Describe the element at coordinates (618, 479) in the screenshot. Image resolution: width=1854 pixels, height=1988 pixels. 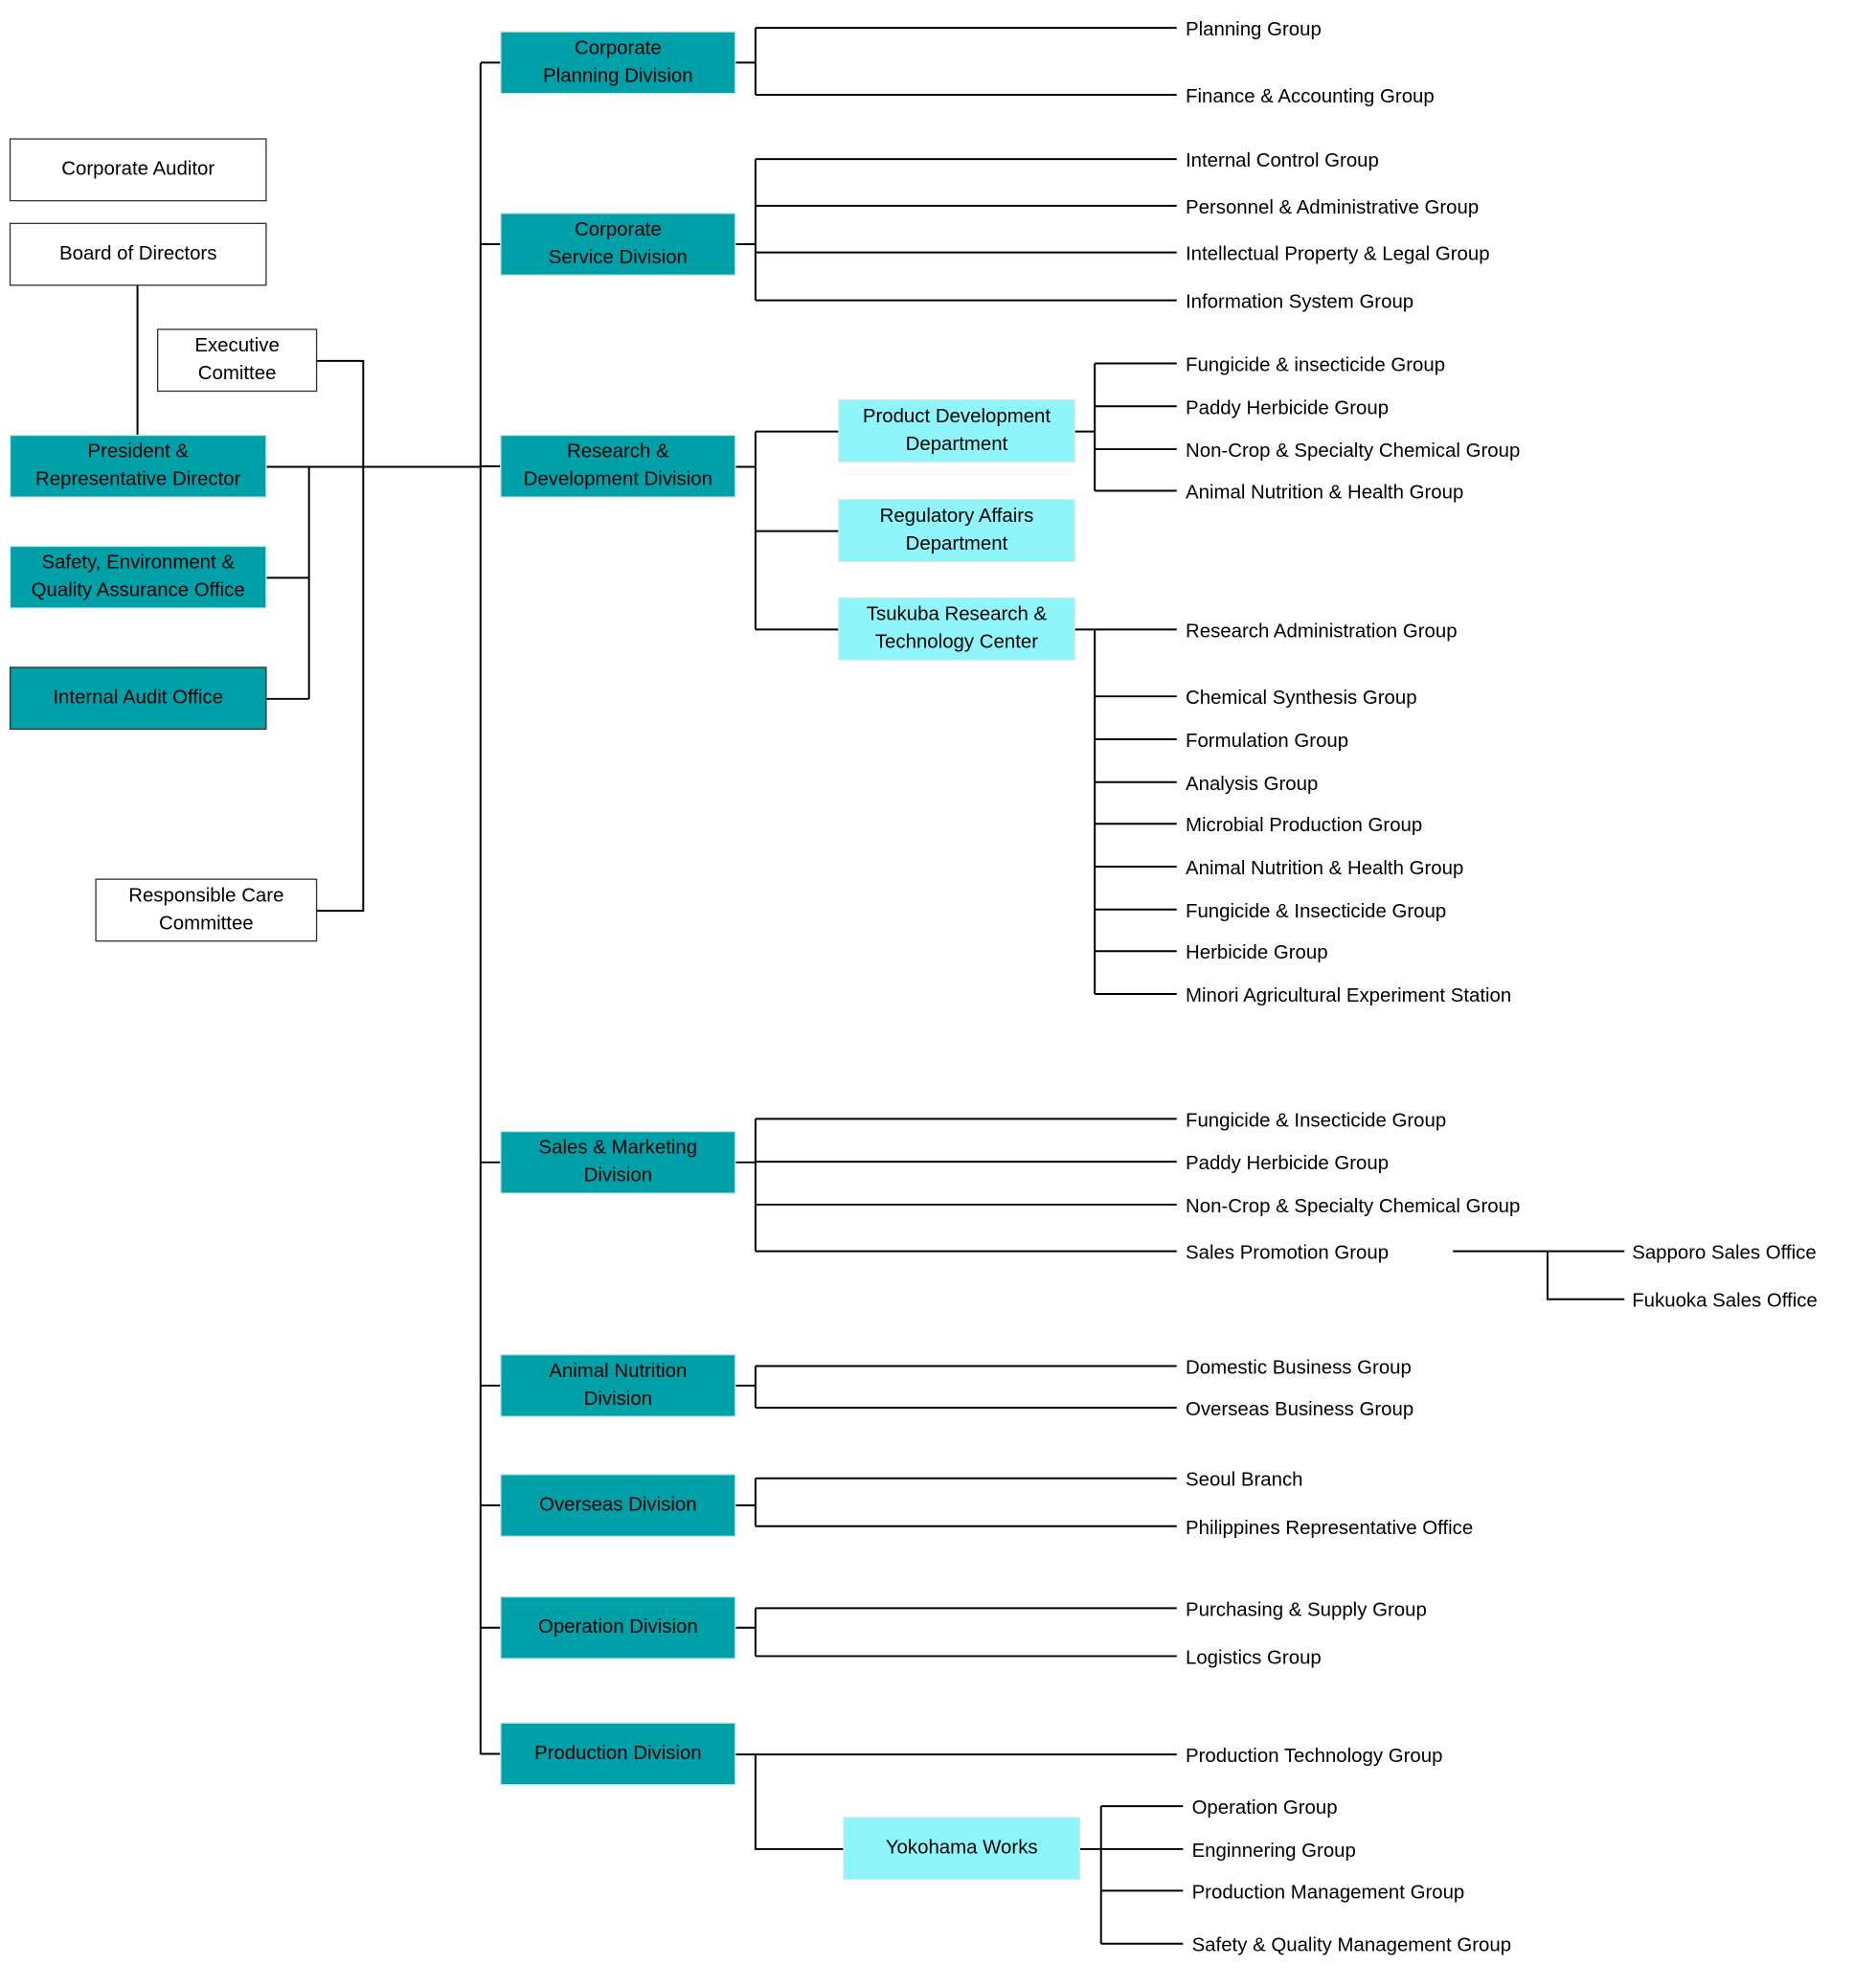
I see `division-2-label: Development Division` at that location.